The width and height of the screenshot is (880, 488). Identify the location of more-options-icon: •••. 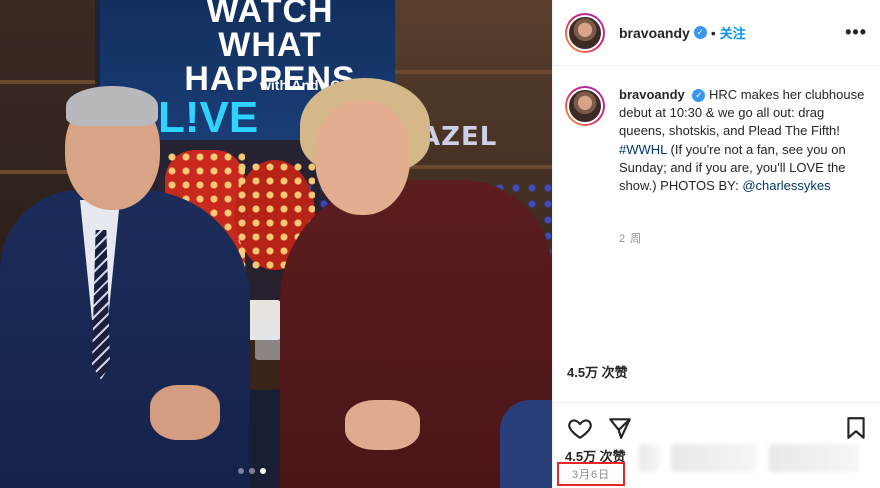
(856, 32).